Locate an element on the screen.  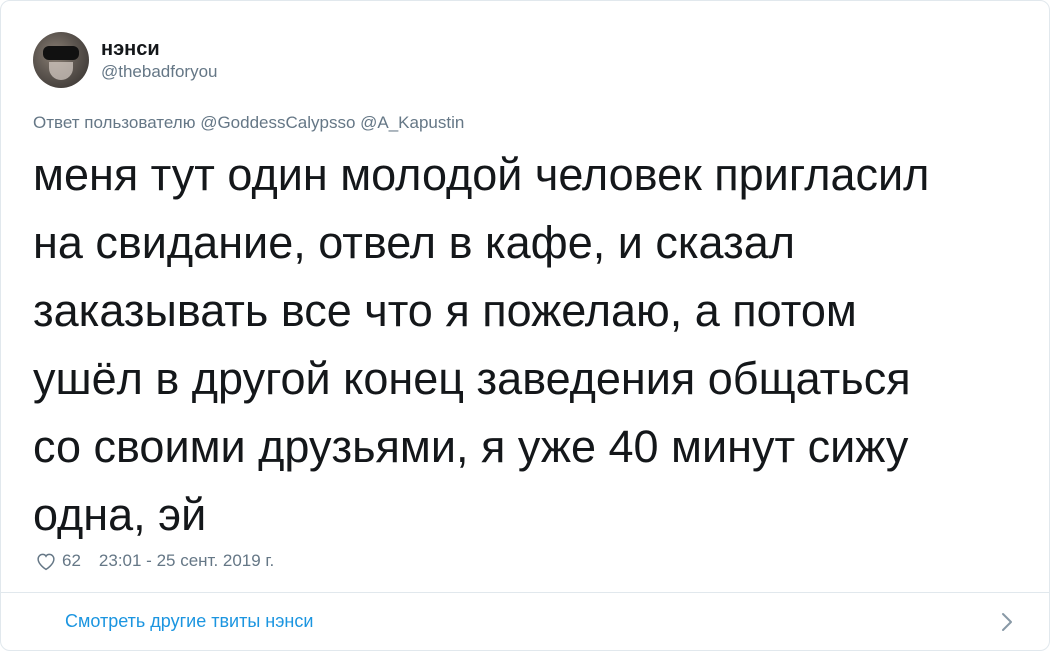
tweet-timestamp: 23:01 - 25 сент. 2019 г. is located at coordinates (186, 561).